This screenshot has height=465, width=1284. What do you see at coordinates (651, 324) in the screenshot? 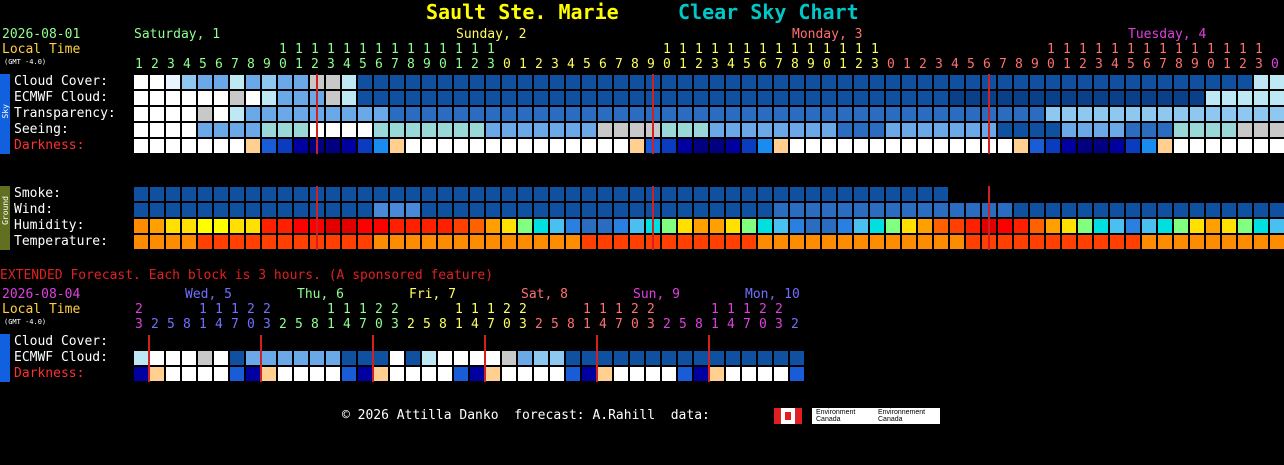
I see `ext-hour-ones: 3` at bounding box center [651, 324].